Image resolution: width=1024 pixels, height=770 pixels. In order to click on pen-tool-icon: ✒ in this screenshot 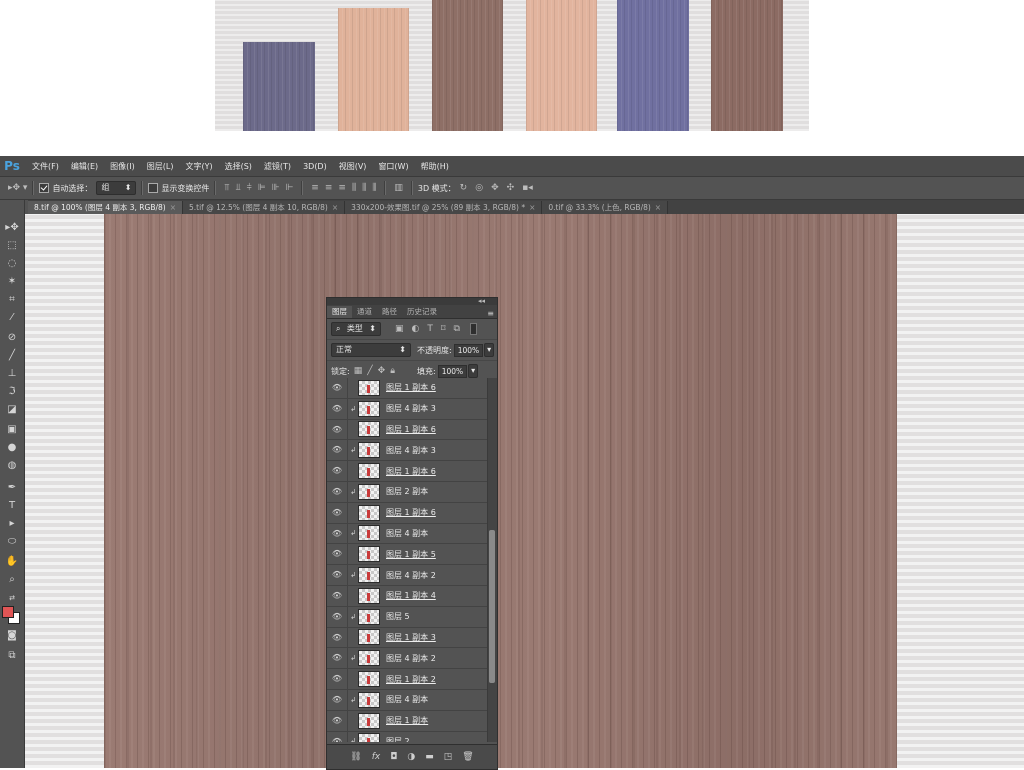, I will do `click(12, 488)`.